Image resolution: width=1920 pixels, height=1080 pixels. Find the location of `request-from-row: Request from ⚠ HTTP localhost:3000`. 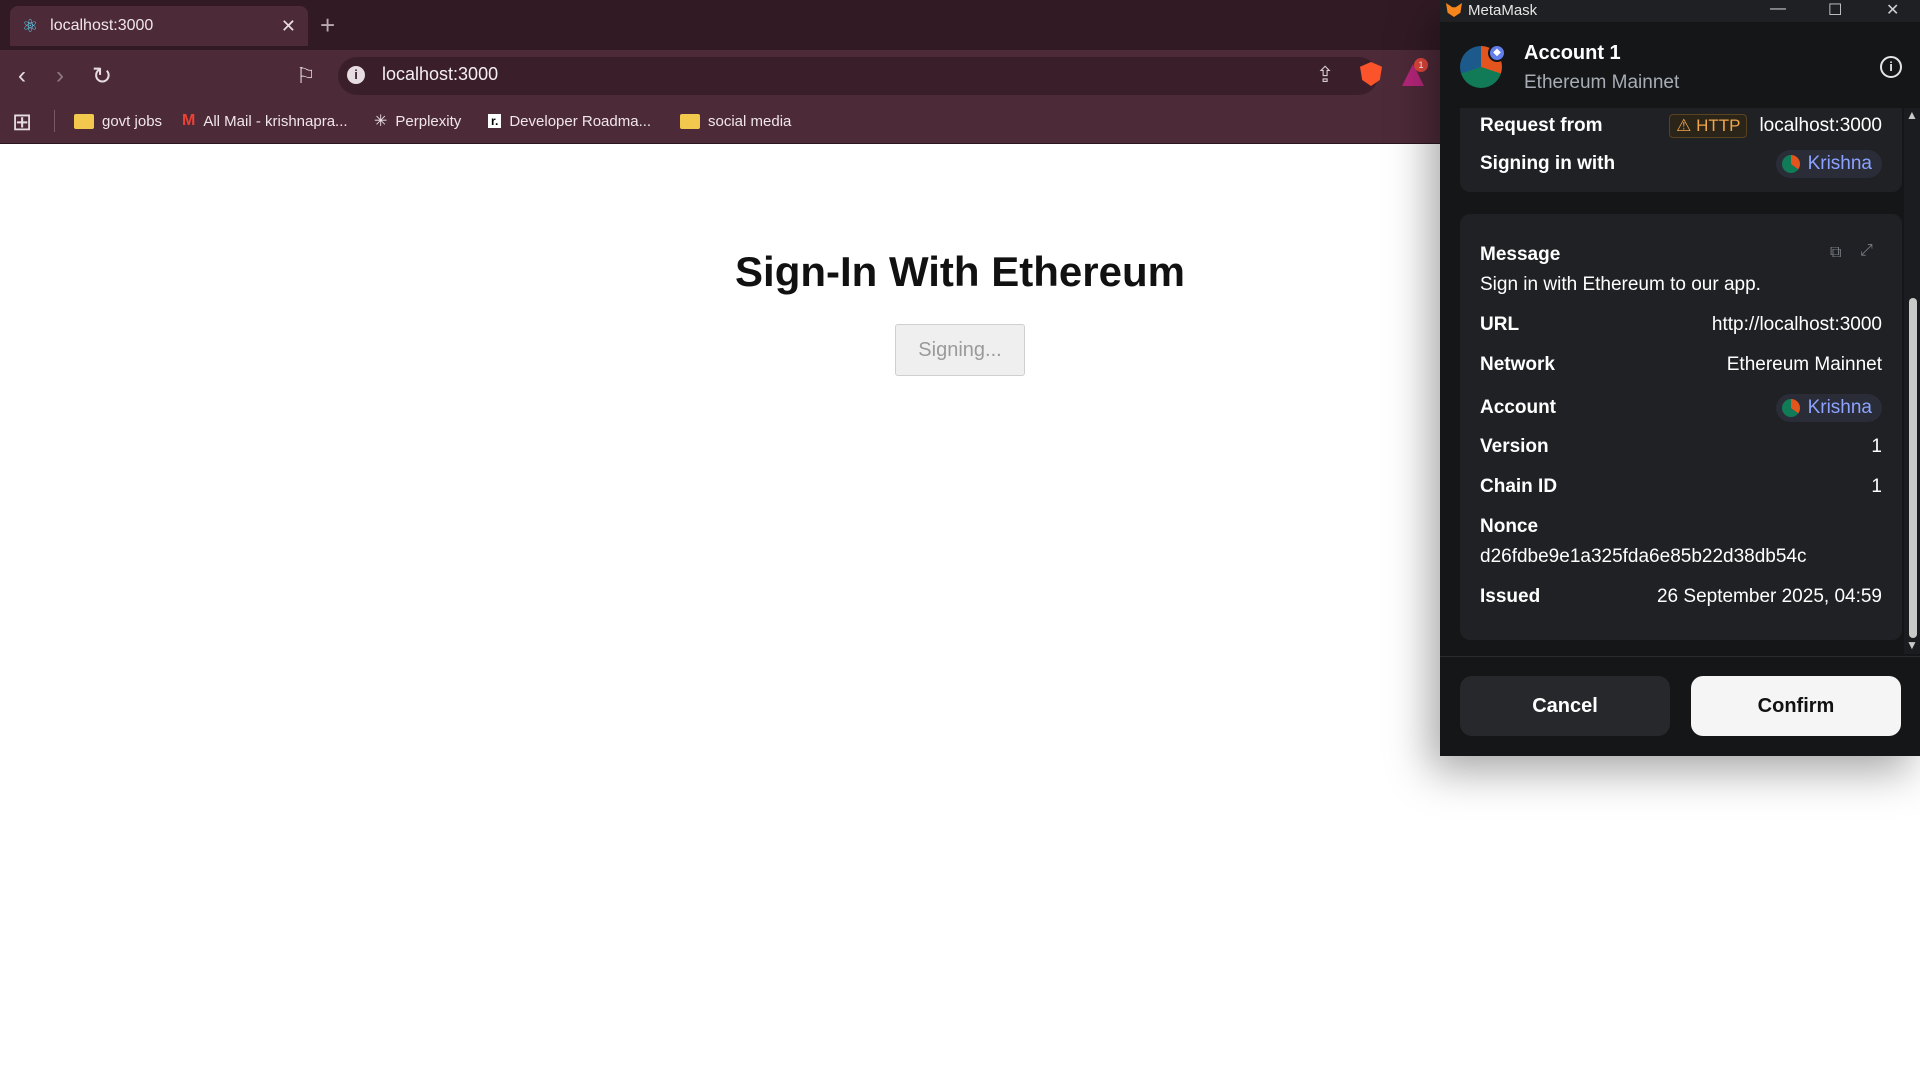

request-from-row: Request from ⚠ HTTP localhost:3000 is located at coordinates (1681, 126).